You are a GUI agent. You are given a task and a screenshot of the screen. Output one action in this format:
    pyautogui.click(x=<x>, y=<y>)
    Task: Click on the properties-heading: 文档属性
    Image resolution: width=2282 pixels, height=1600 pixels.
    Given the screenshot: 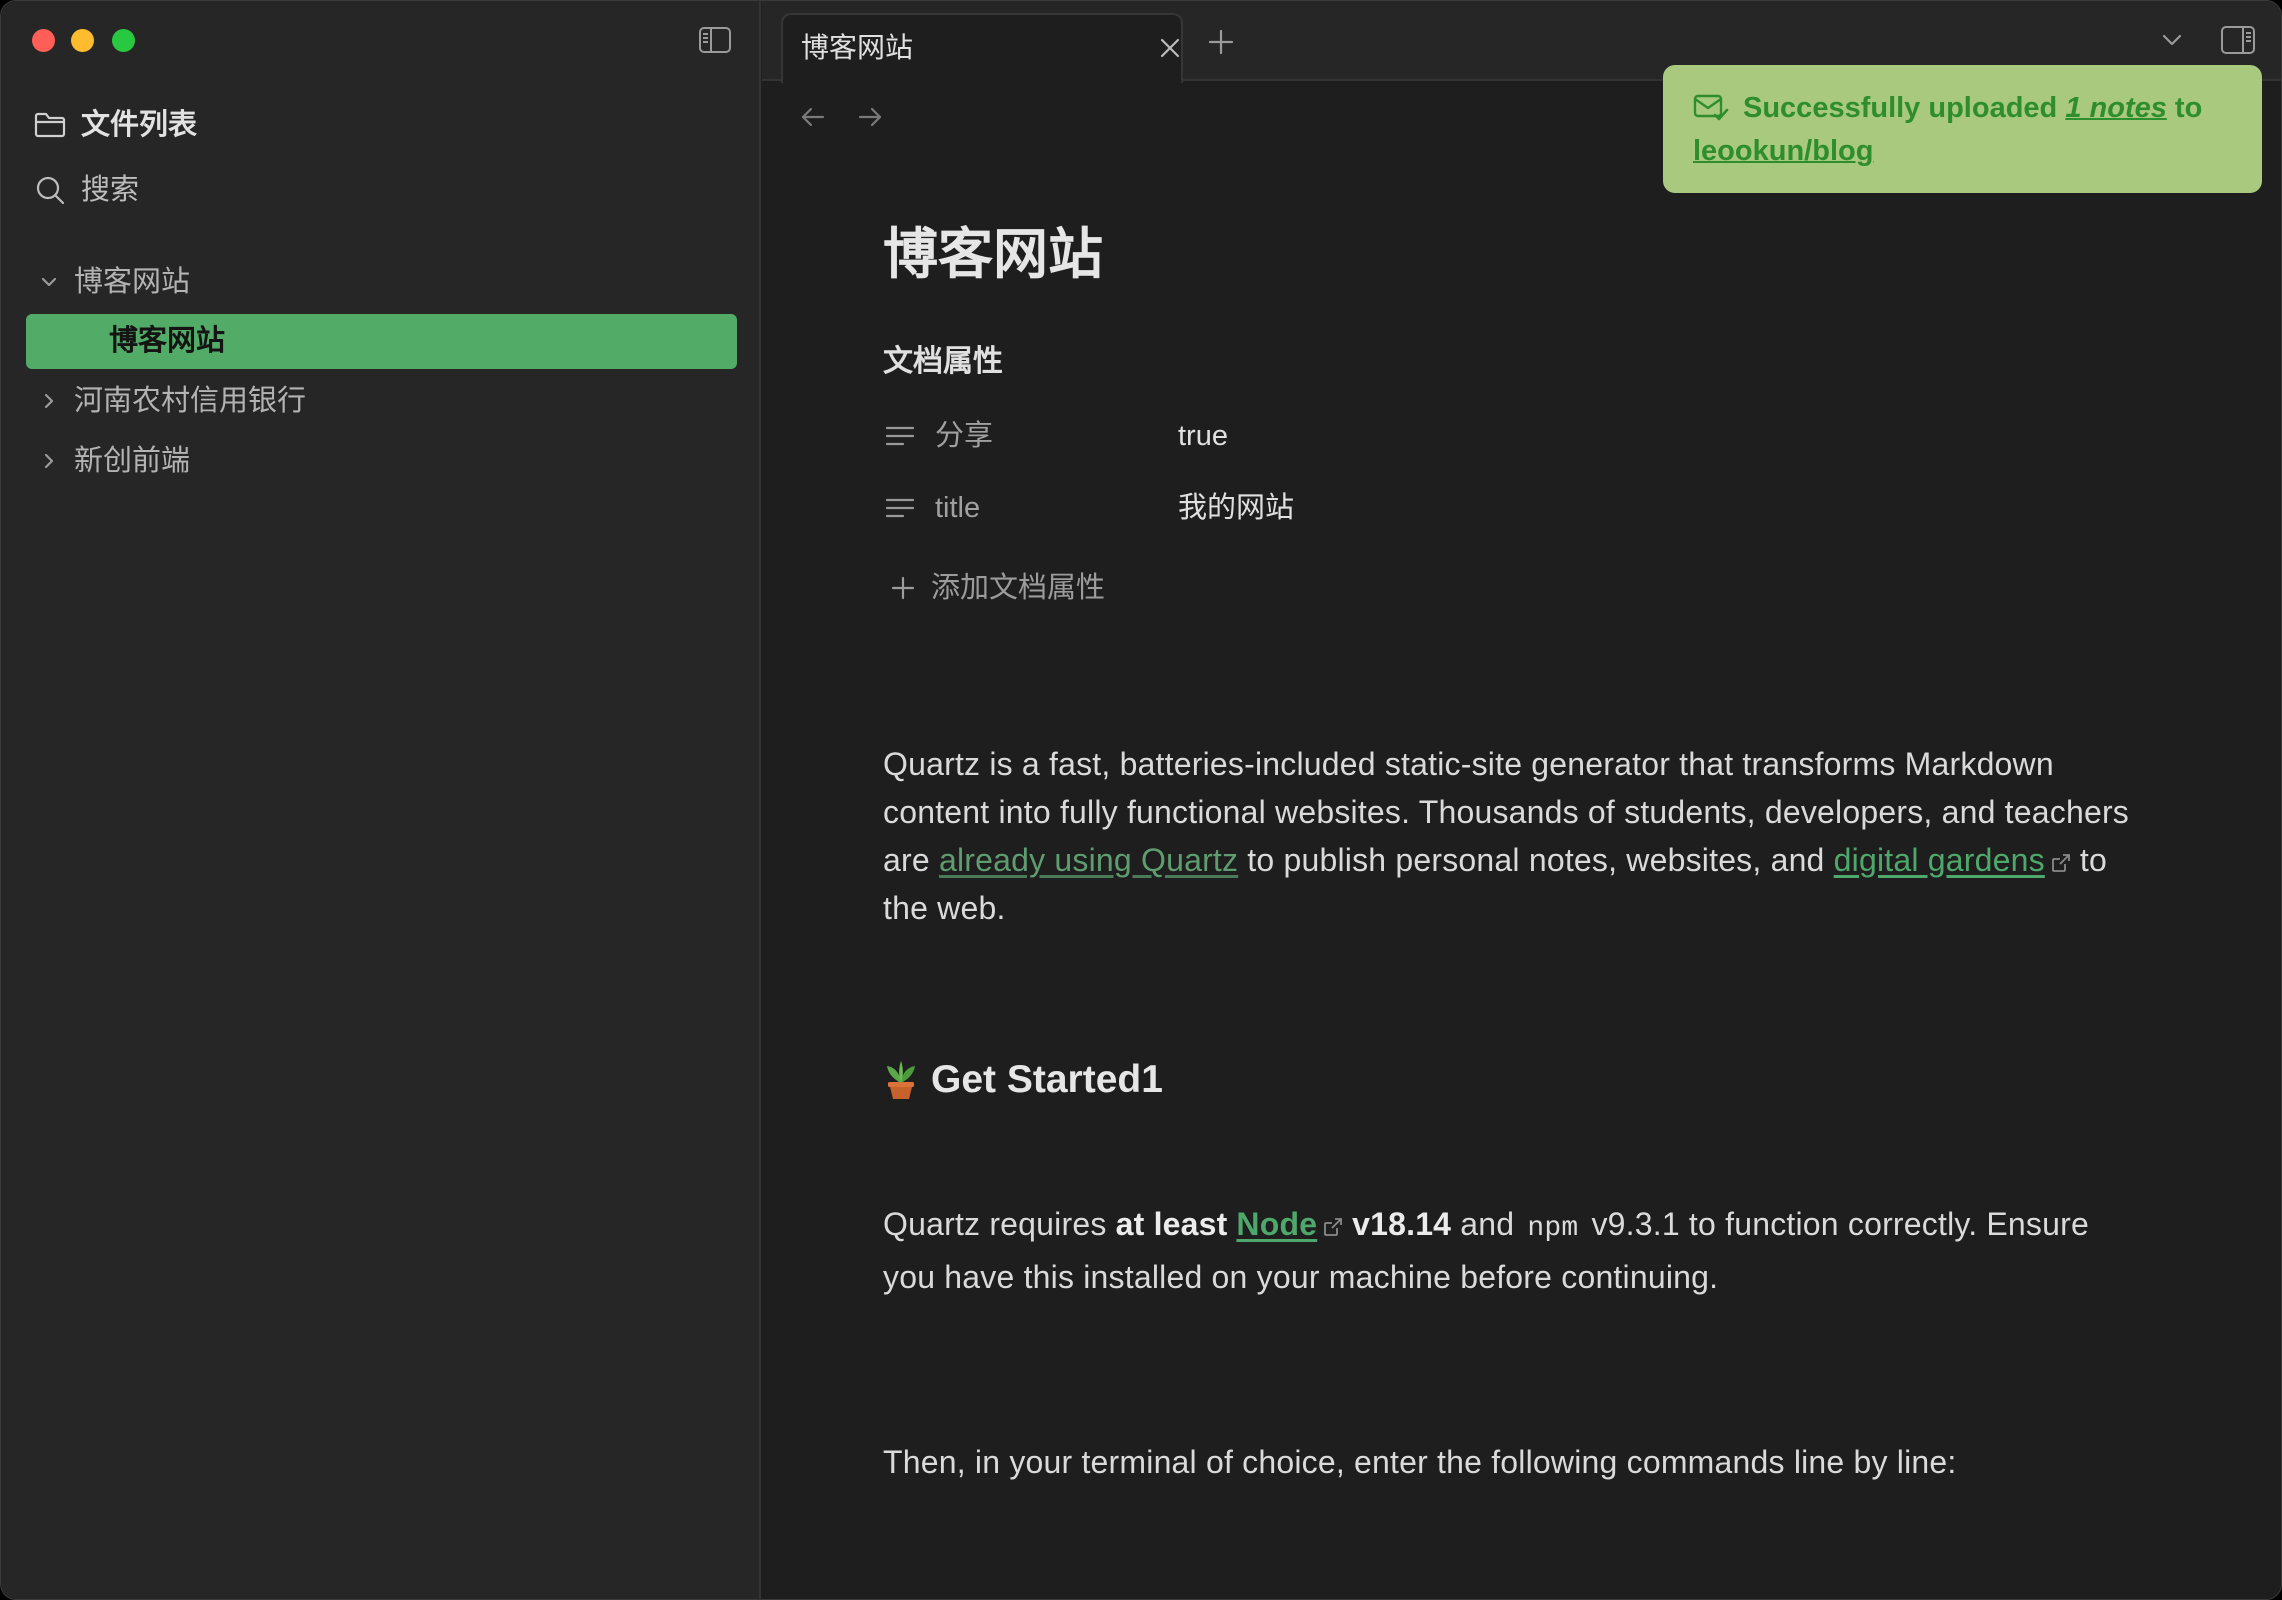 What is the action you would take?
    pyautogui.click(x=943, y=362)
    